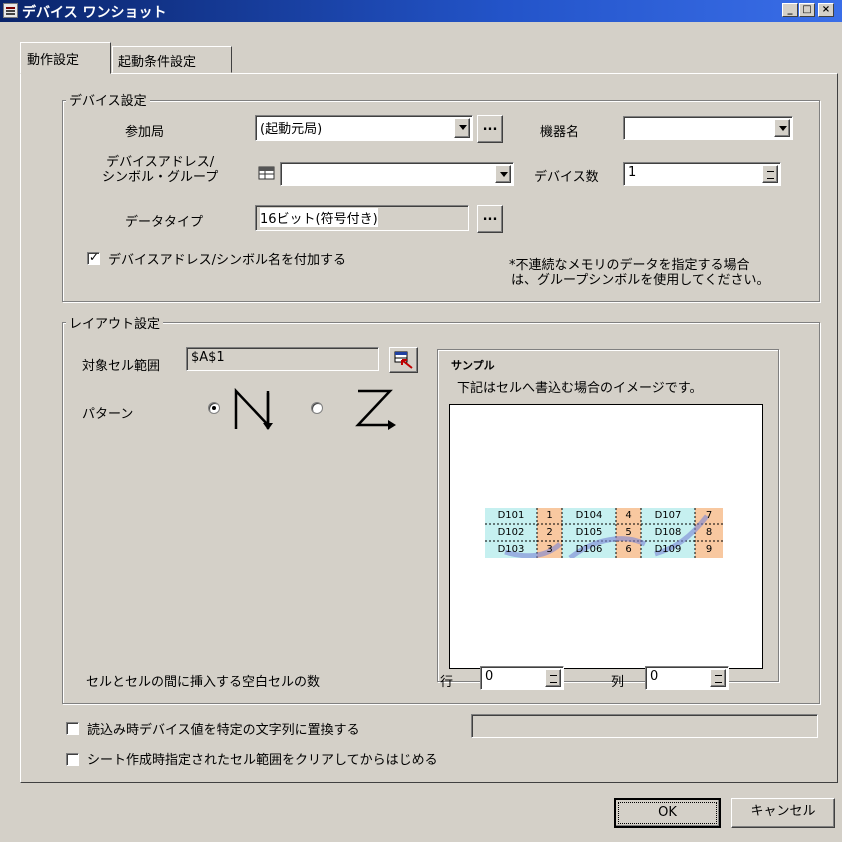  What do you see at coordinates (160, 170) in the screenshot?
I see `device-address-label: デバイスアドレス/ シンボル・グループ` at bounding box center [160, 170].